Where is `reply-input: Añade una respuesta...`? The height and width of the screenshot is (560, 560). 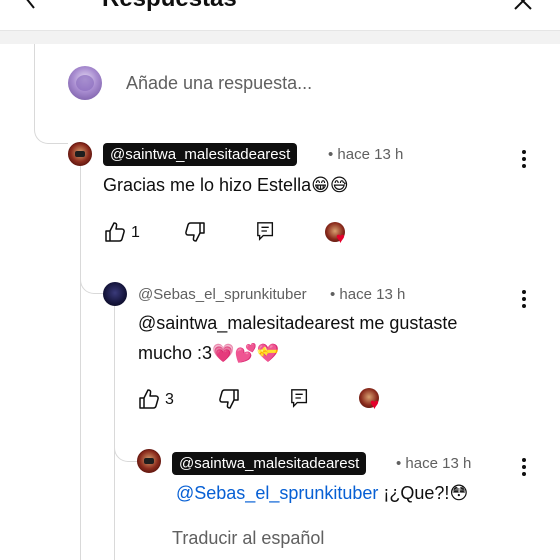 reply-input: Añade una respuesta... is located at coordinates (219, 83).